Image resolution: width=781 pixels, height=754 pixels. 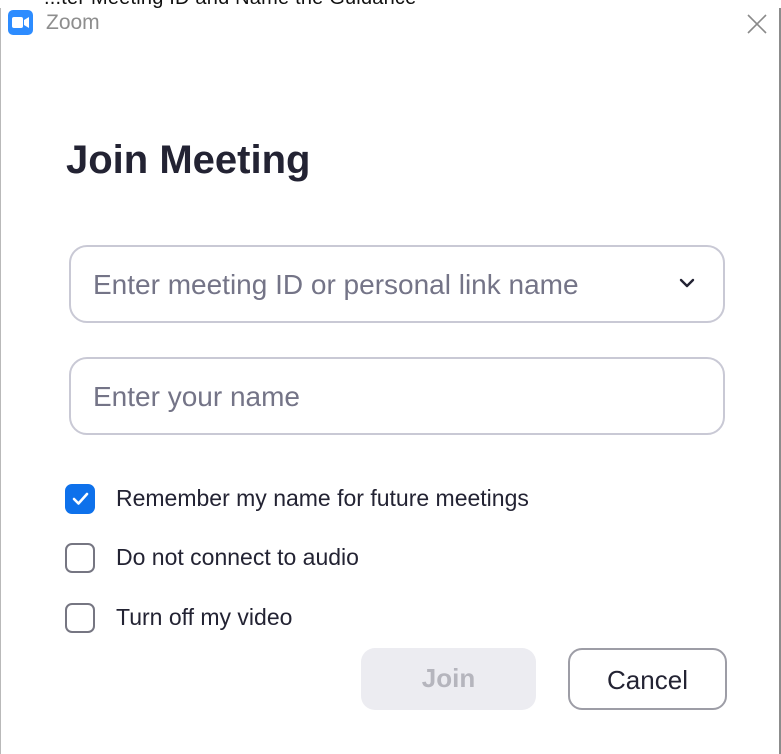 What do you see at coordinates (80, 618) in the screenshot?
I see `video-off-checkbox` at bounding box center [80, 618].